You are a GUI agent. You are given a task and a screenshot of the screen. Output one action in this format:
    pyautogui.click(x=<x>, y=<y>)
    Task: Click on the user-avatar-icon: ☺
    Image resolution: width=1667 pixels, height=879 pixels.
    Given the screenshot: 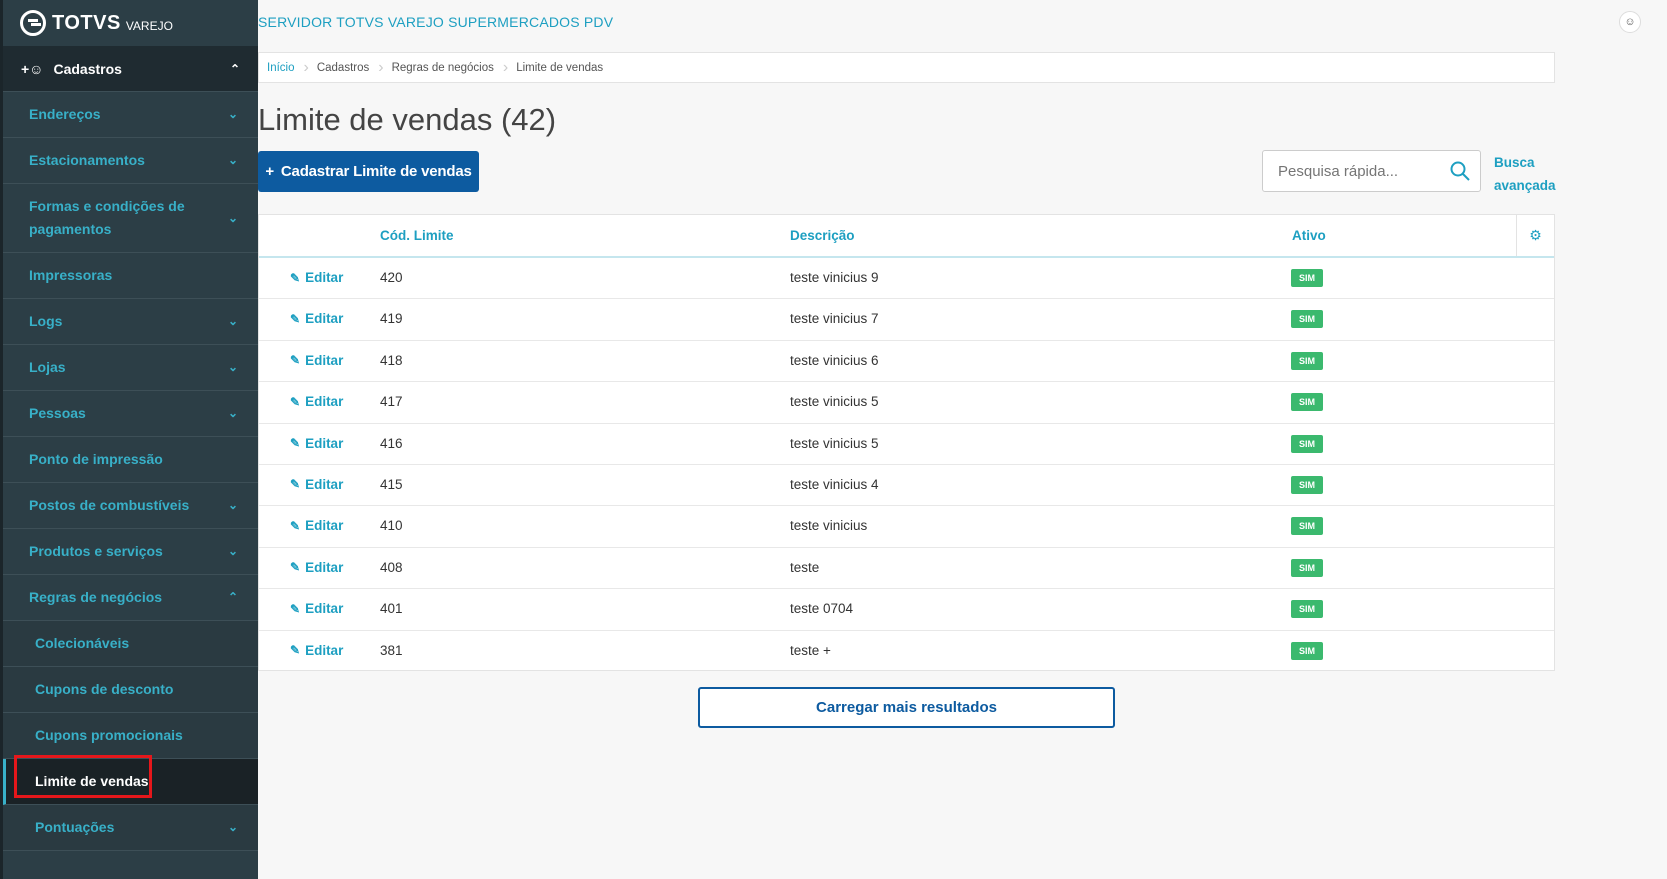 What is the action you would take?
    pyautogui.click(x=1630, y=22)
    